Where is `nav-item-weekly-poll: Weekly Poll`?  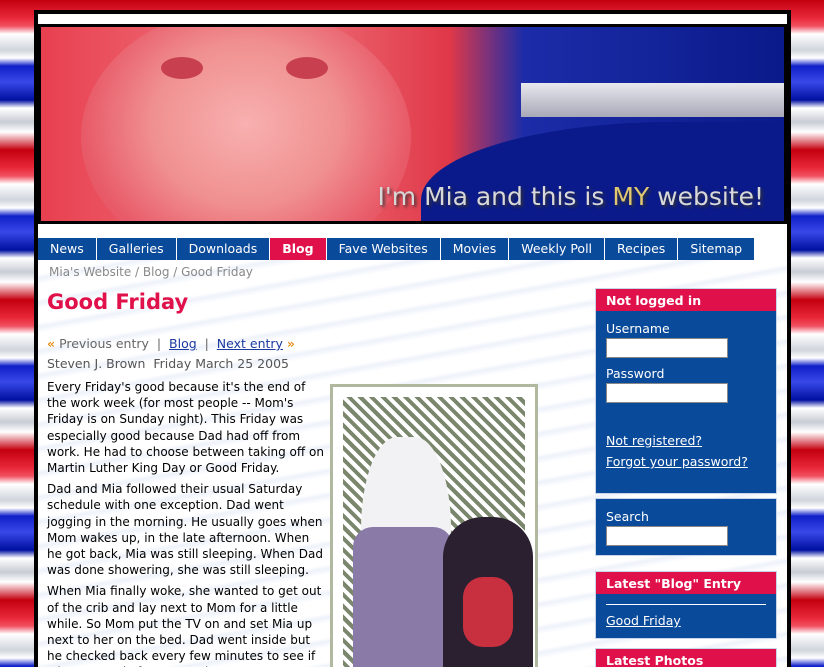 nav-item-weekly-poll: Weekly Poll is located at coordinates (557, 249).